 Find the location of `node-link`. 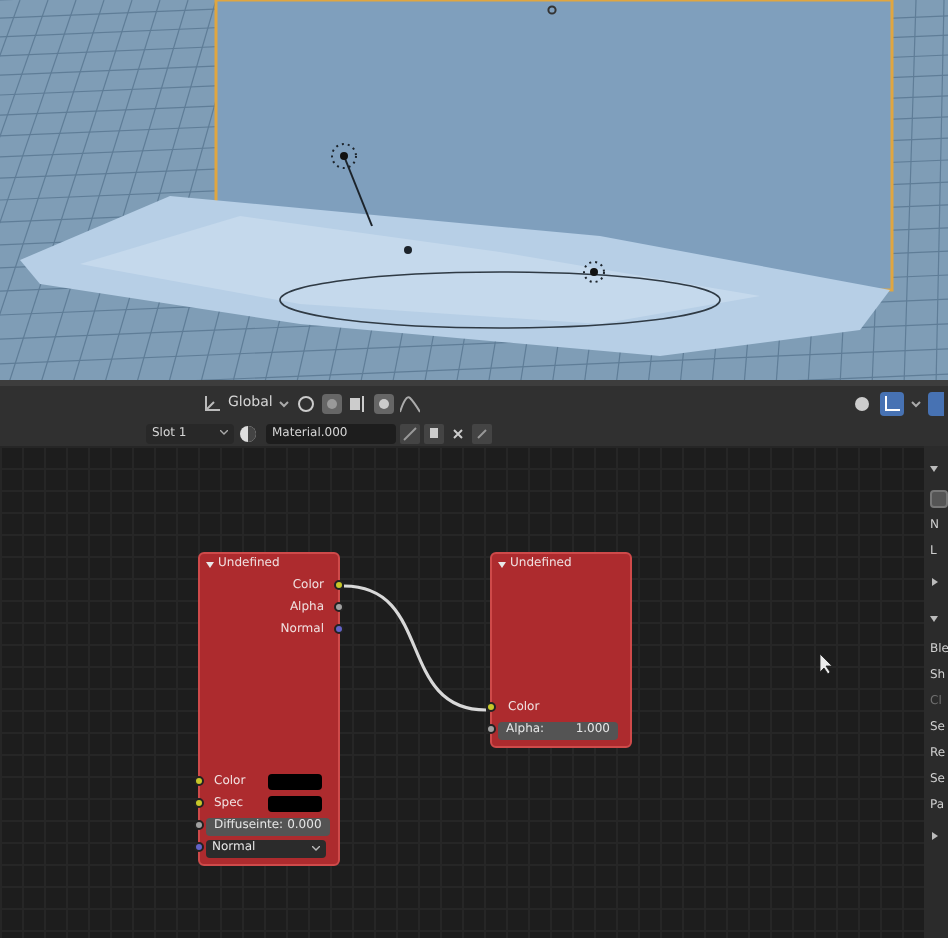

node-link is located at coordinates (415, 648).